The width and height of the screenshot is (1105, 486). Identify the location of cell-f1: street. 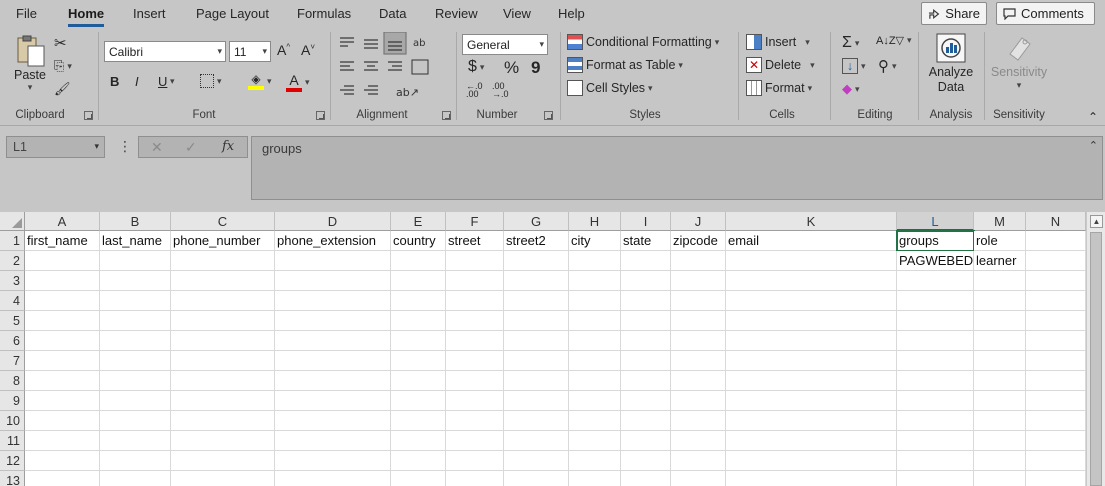
(475, 241).